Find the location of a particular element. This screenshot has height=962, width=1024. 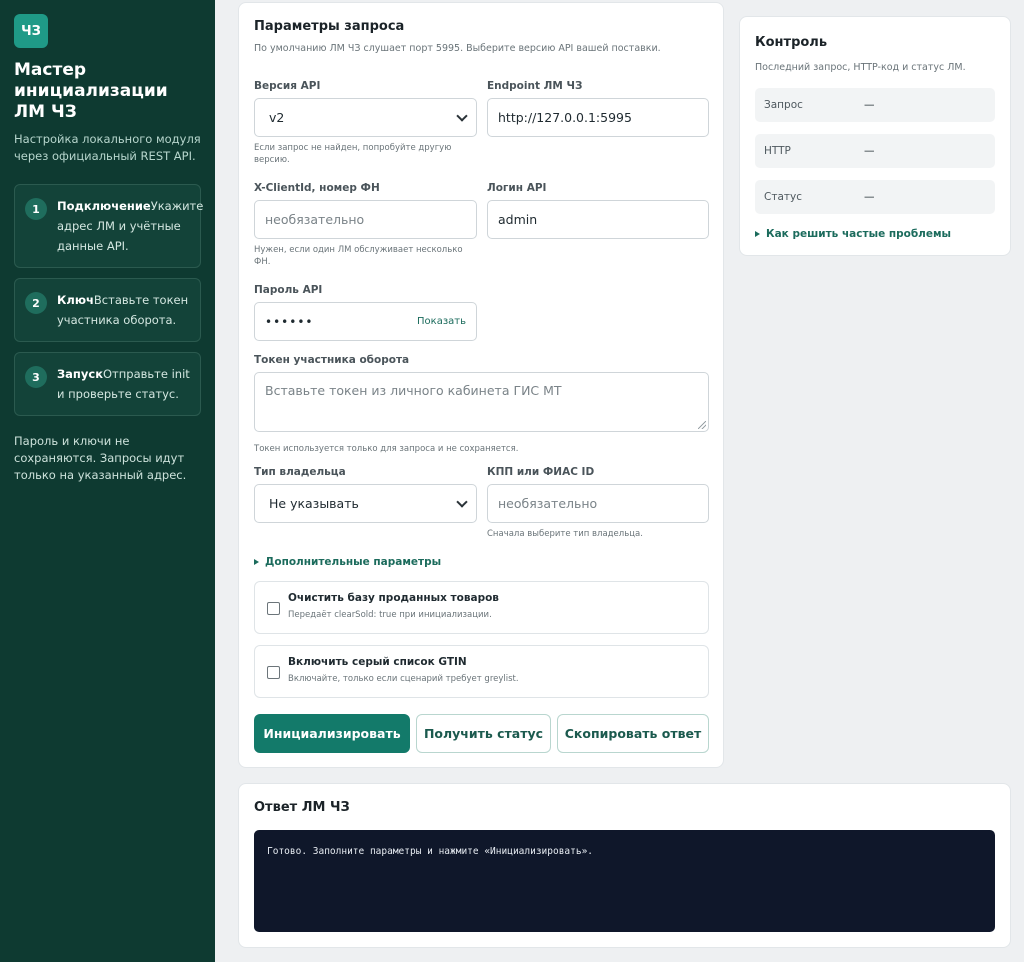

row-key: Запрос is located at coordinates (783, 105).